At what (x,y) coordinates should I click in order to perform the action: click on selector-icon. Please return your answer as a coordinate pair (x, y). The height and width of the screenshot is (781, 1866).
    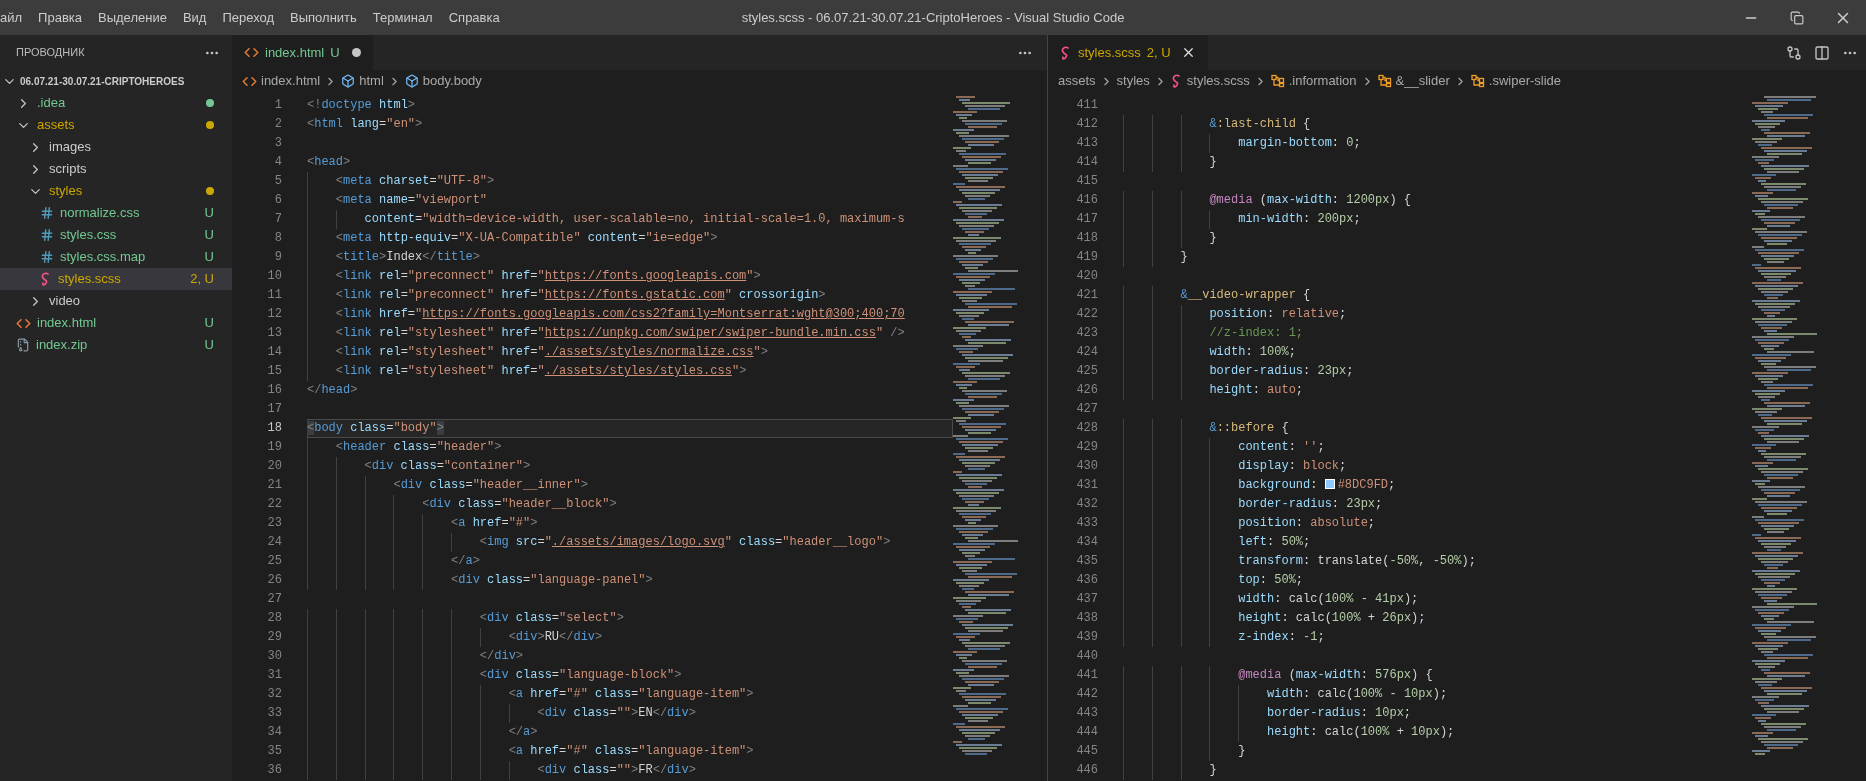
    Looking at the image, I should click on (1384, 81).